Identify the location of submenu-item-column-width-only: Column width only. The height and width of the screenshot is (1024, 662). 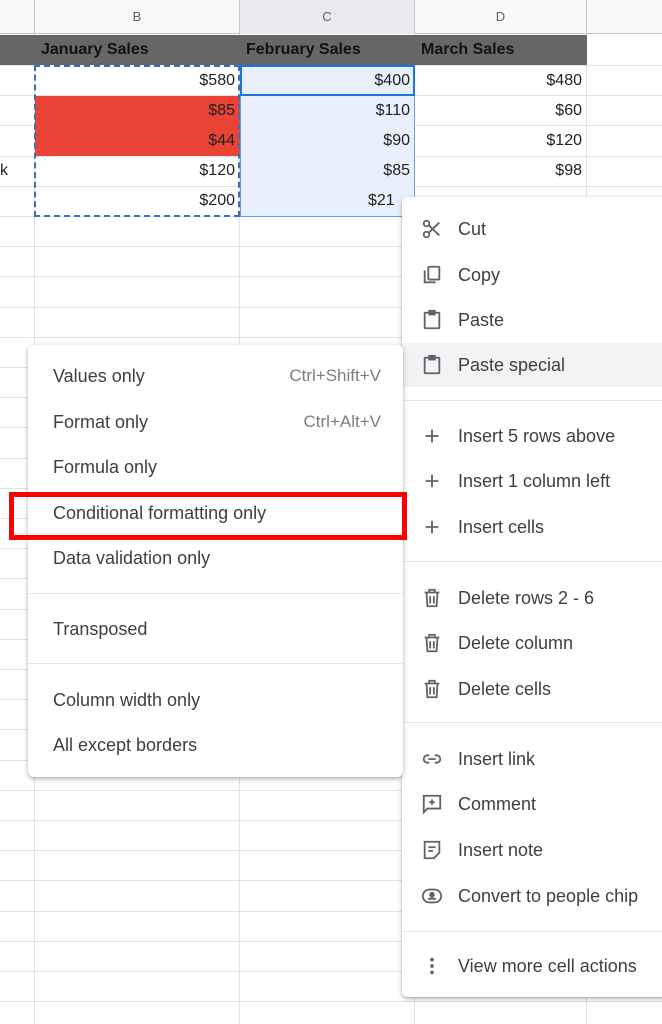
(215, 700).